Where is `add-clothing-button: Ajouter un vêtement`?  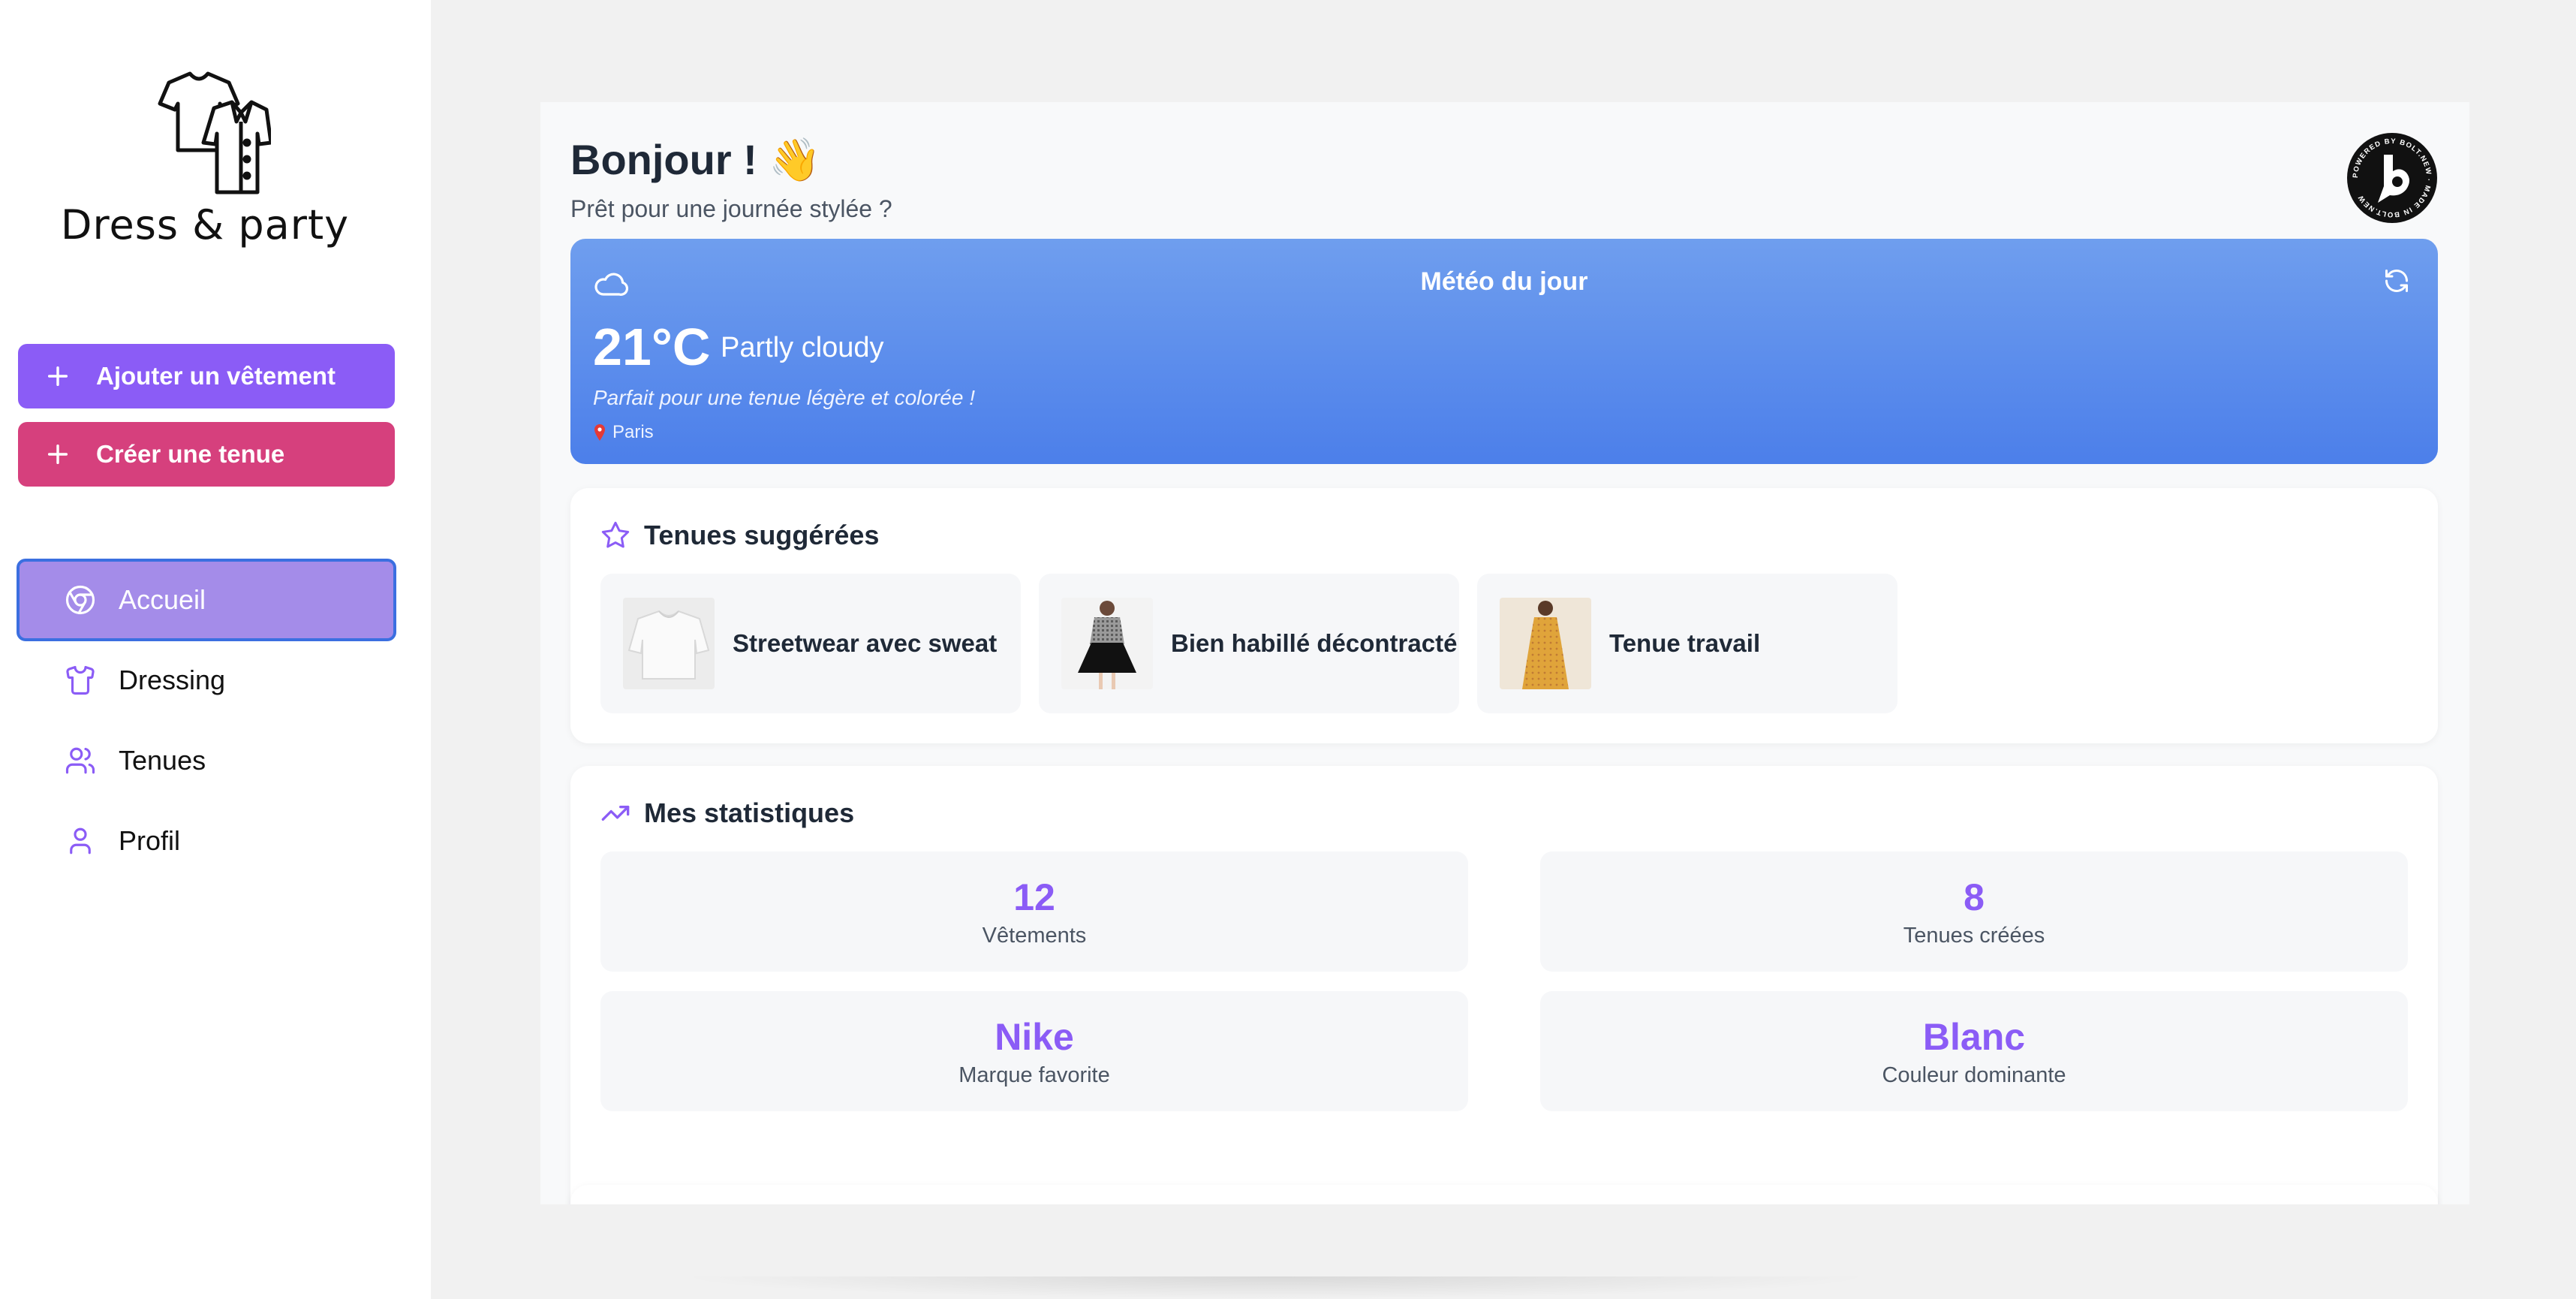 add-clothing-button: Ajouter un vêtement is located at coordinates (206, 376).